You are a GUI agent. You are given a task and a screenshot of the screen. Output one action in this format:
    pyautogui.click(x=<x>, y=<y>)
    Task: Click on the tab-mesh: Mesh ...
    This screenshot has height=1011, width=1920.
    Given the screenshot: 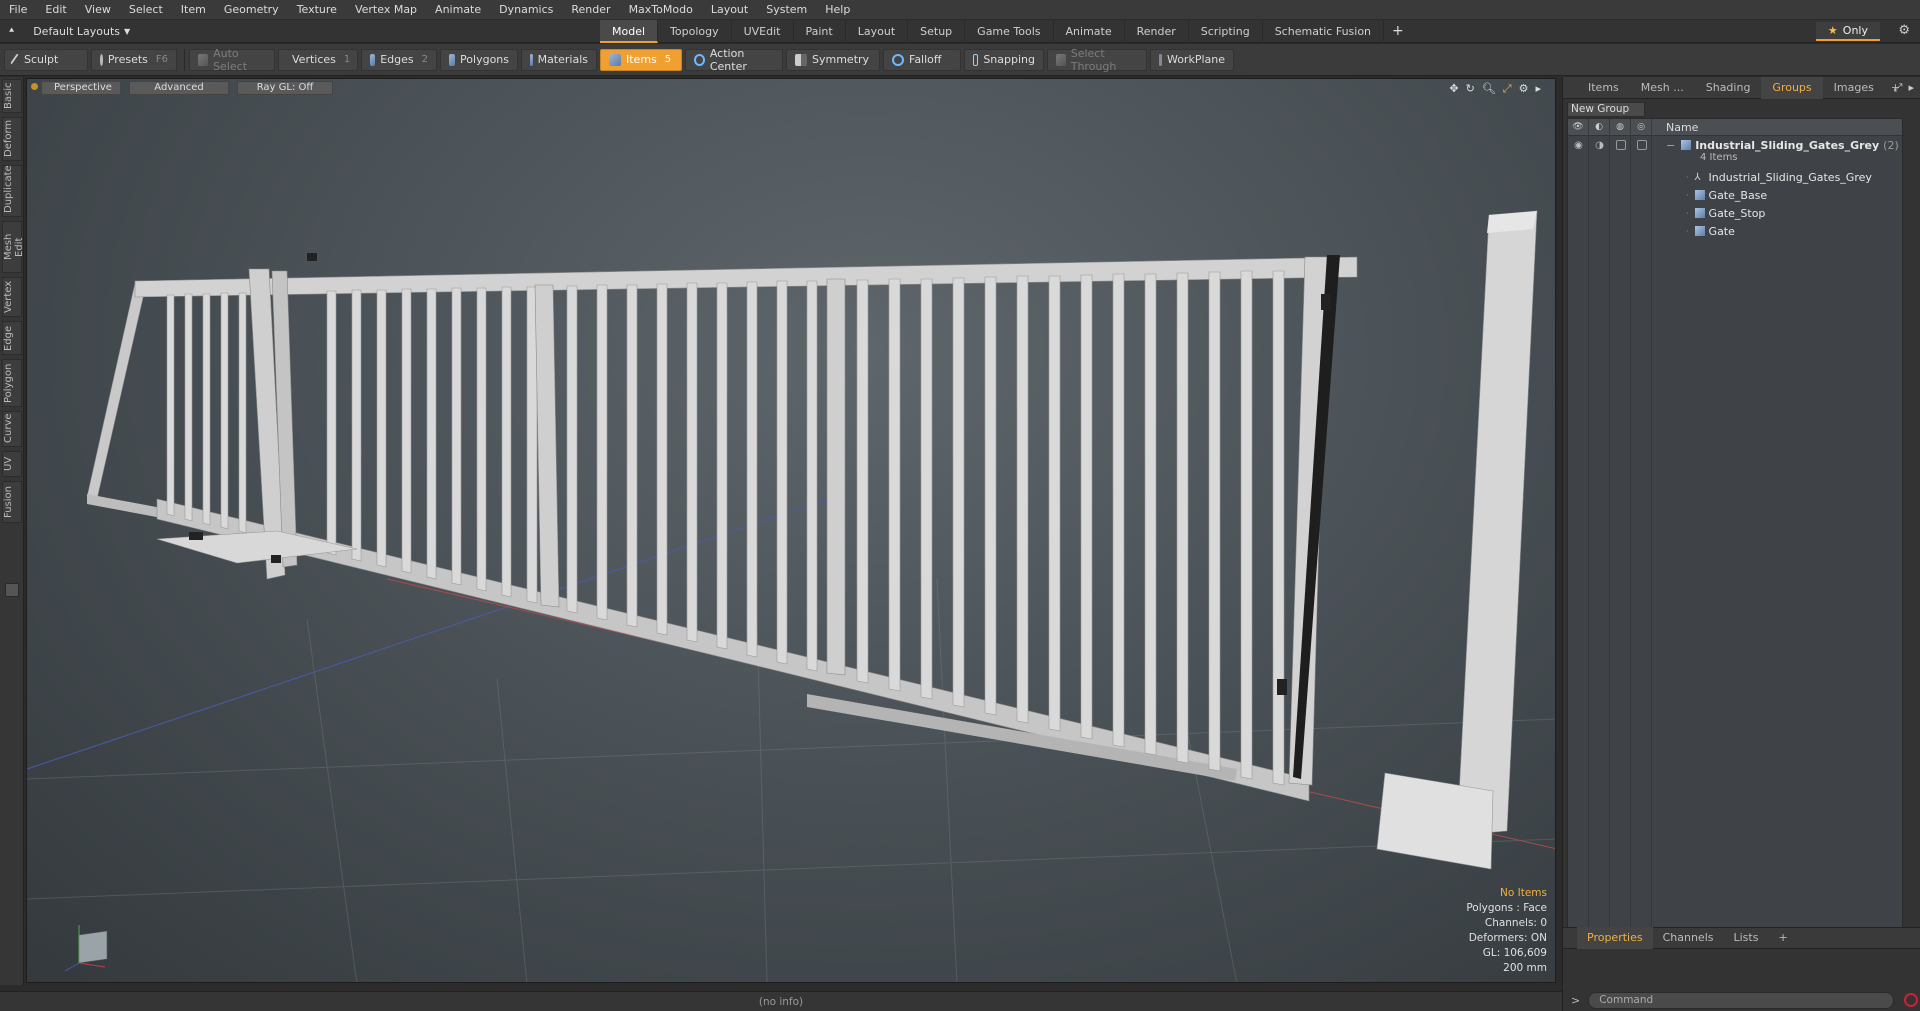 What is the action you would take?
    pyautogui.click(x=1662, y=88)
    